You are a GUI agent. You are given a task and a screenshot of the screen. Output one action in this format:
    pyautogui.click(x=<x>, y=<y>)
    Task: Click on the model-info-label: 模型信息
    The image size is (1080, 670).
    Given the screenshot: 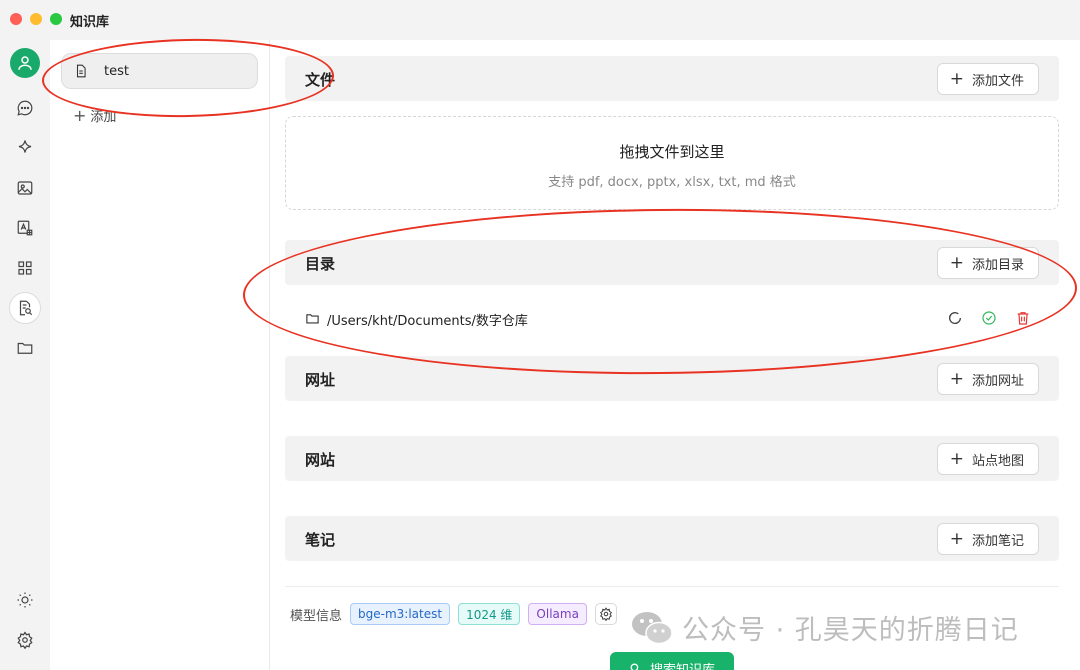 What is the action you would take?
    pyautogui.click(x=316, y=616)
    